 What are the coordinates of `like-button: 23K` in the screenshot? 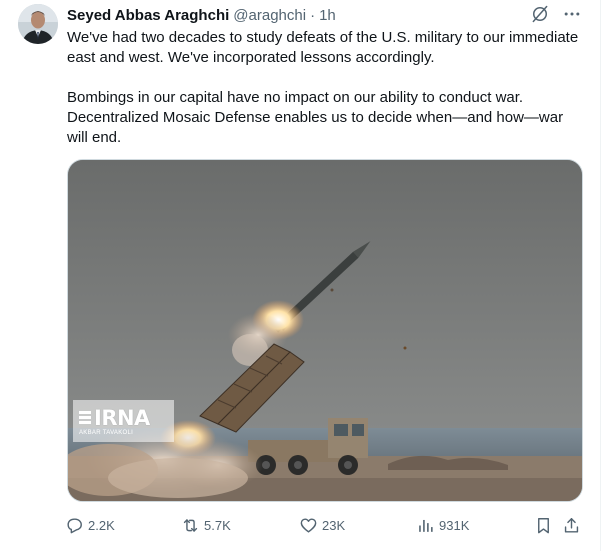 It's located at (322, 525).